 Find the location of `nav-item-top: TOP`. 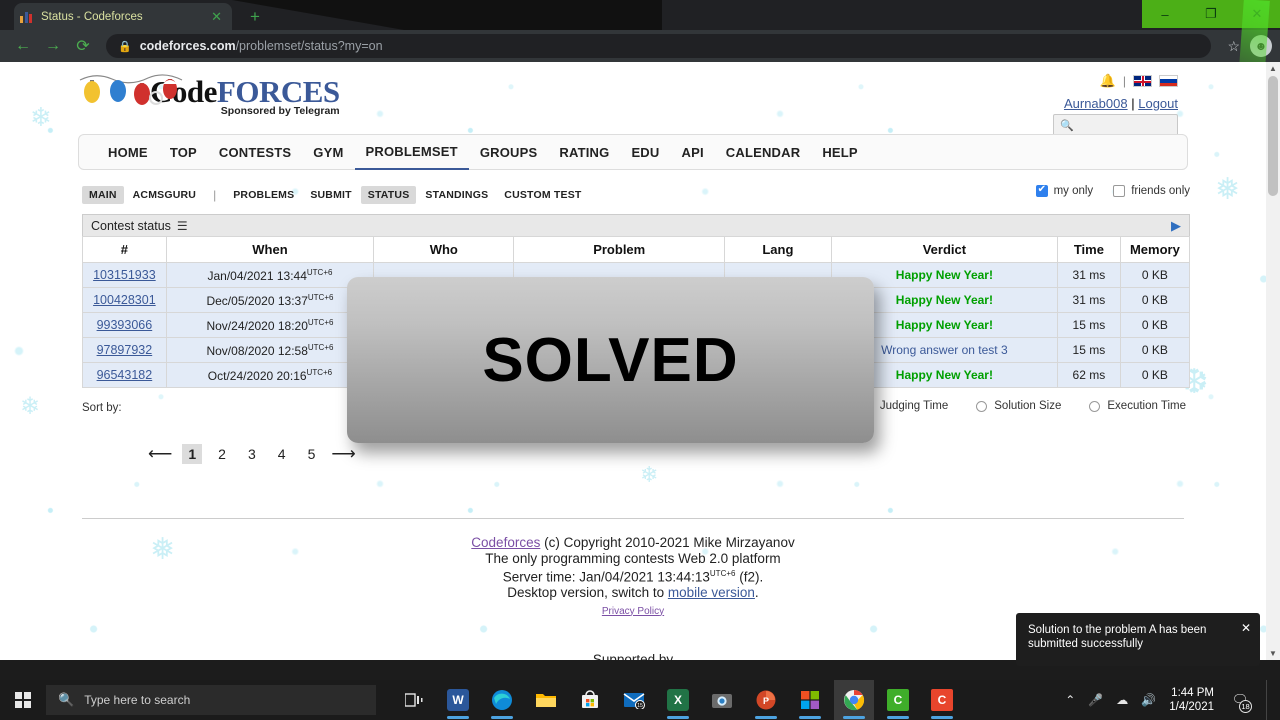

nav-item-top: TOP is located at coordinates (183, 152).